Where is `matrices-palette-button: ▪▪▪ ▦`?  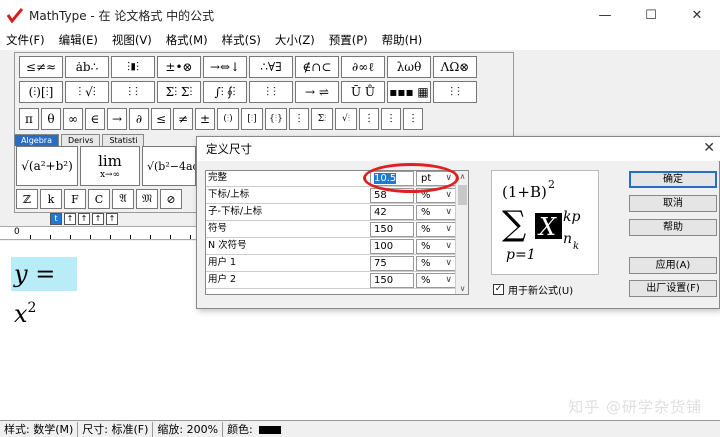
matrices-palette-button: ▪▪▪ ▦ is located at coordinates (409, 92).